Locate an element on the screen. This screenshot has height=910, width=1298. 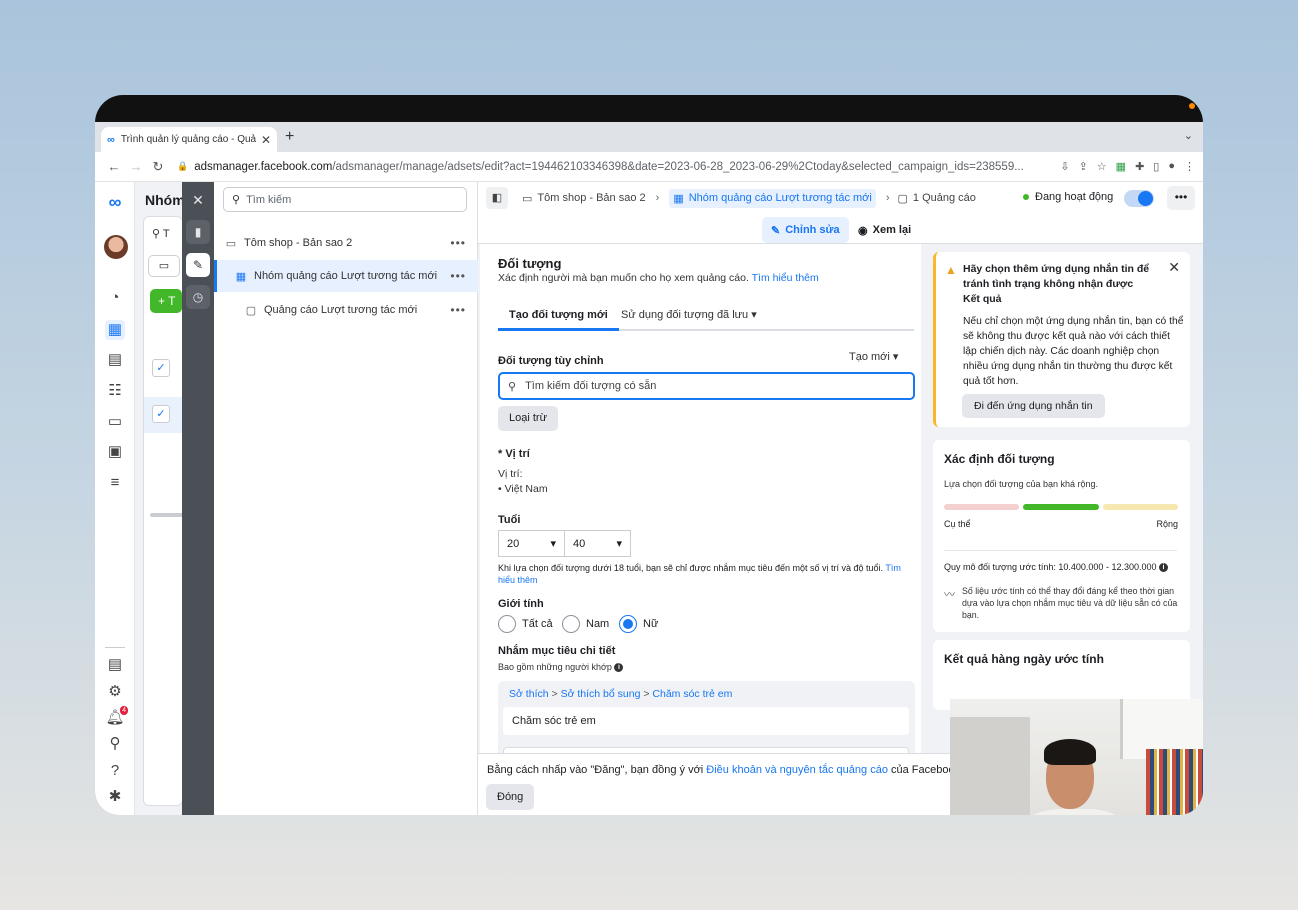
breadcrumb-adset: ▦ Nhóm quảng cáo Lượt tương tác mới is located at coordinates (772, 198).